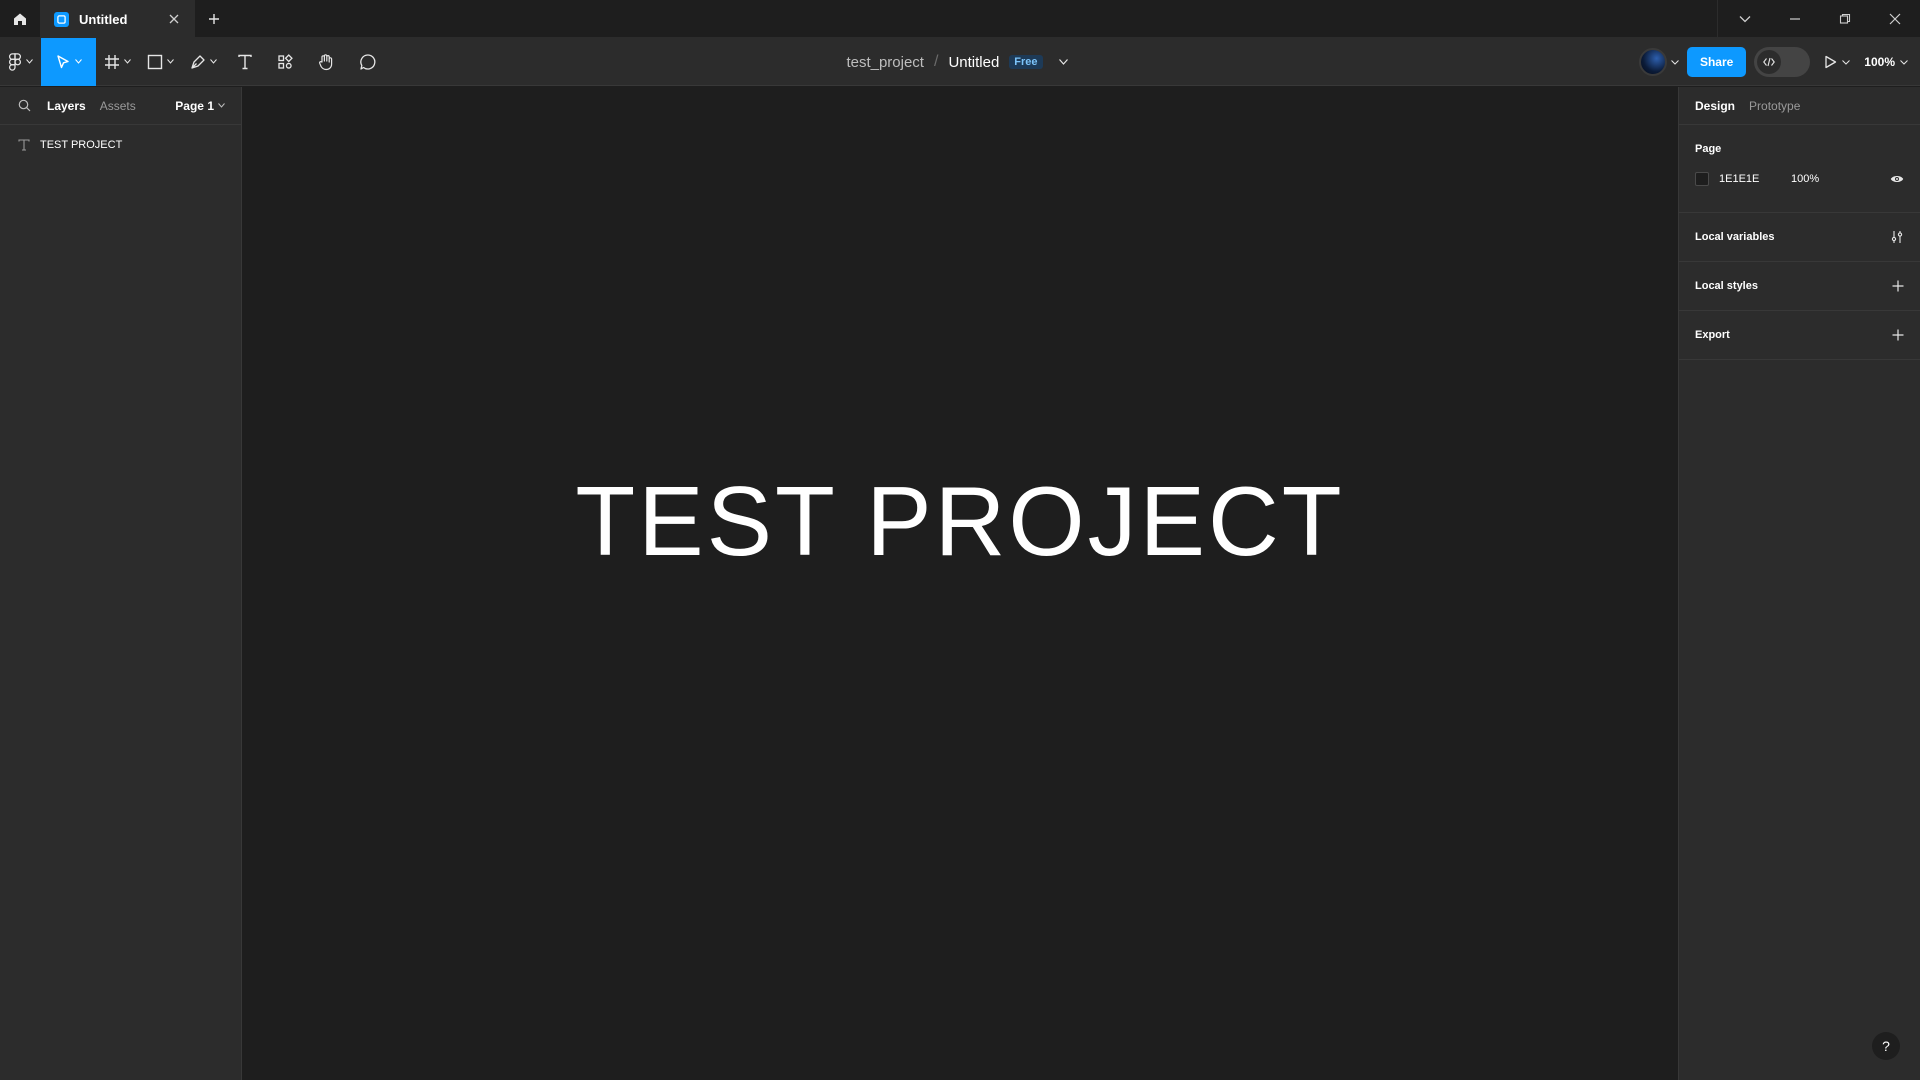 This screenshot has width=1920, height=1080. Describe the element at coordinates (1652, 62) in the screenshot. I see `avatar` at that location.